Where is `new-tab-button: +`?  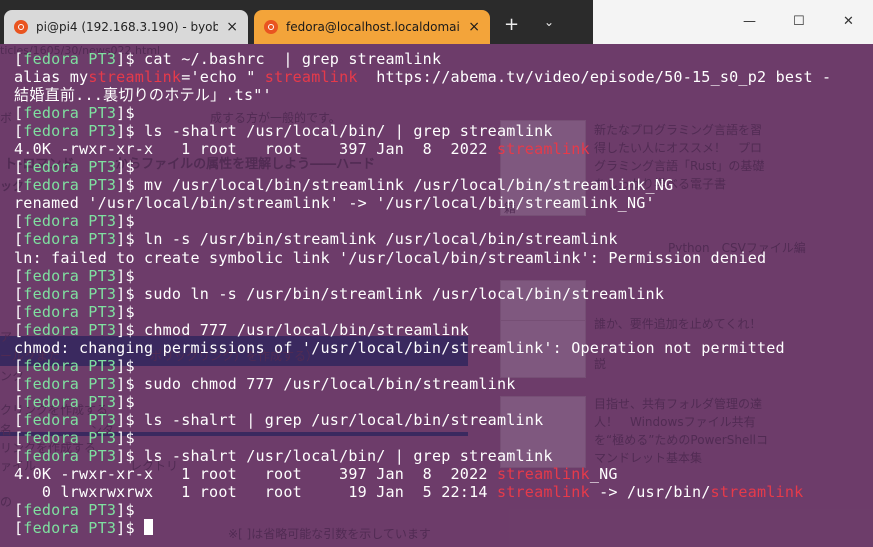
new-tab-button: + is located at coordinates (511, 24).